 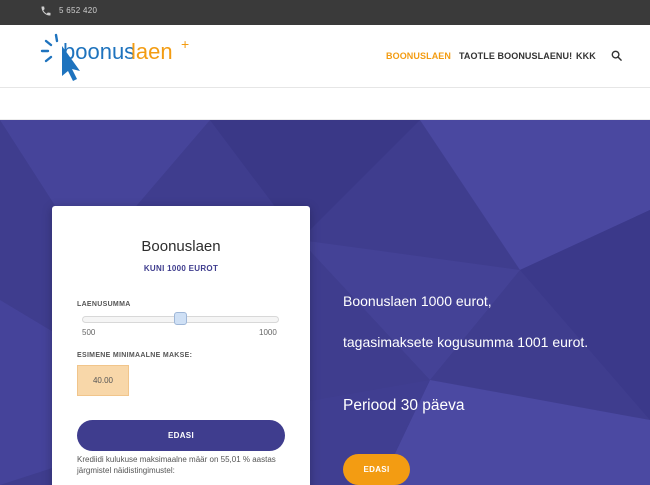 I want to click on nav-item-taotle: TAOTLE BOONUSLAENU!, so click(x=515, y=56).